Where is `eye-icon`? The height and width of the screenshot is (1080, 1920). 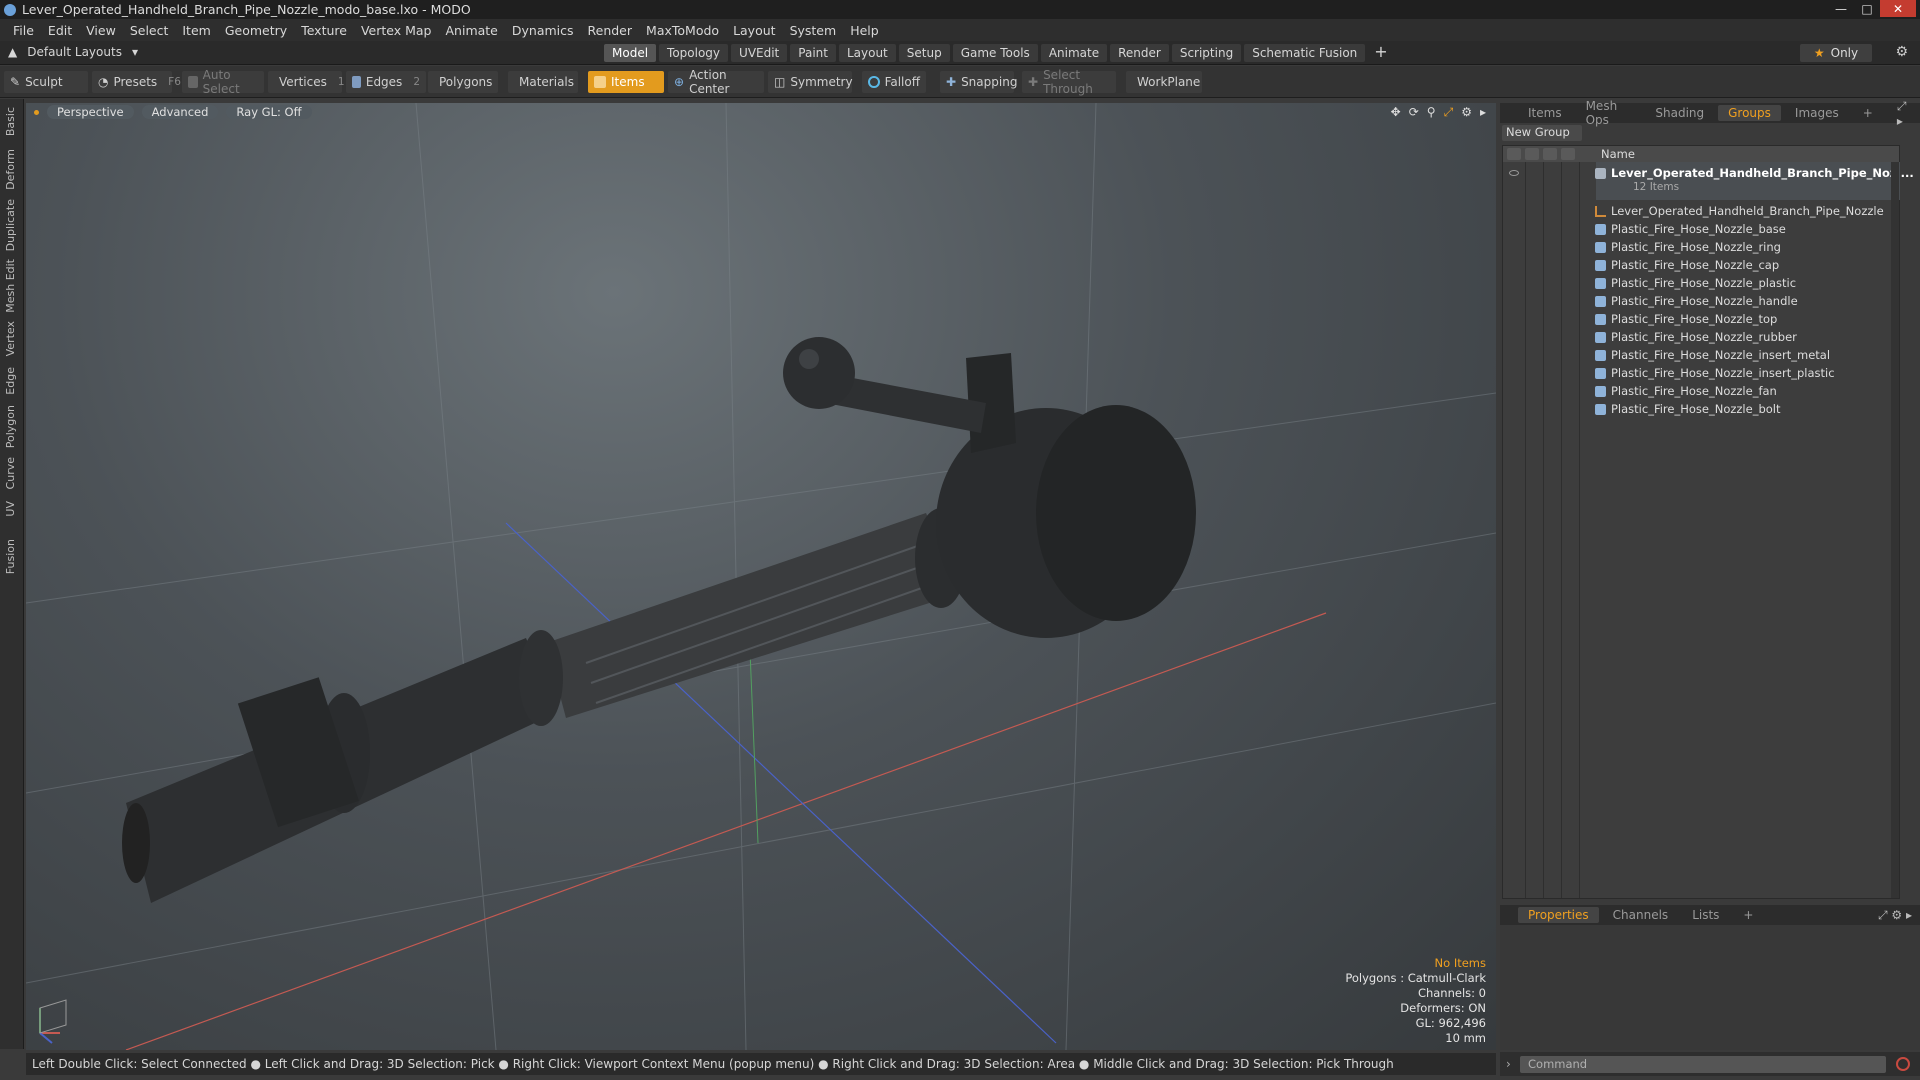 eye-icon is located at coordinates (1514, 173).